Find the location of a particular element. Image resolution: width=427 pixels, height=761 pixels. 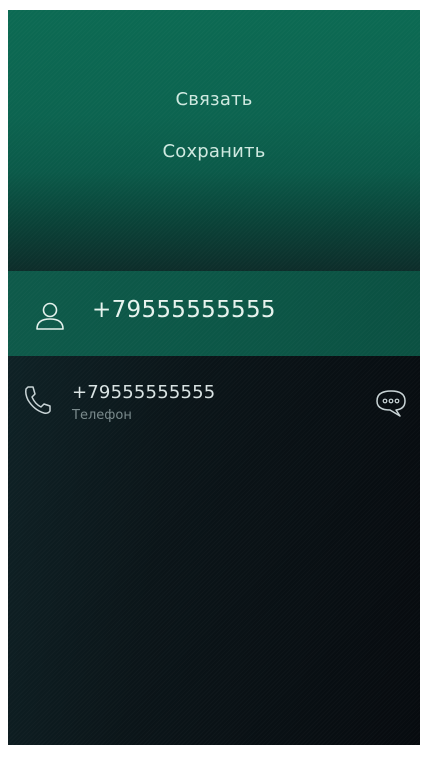

phone-type-label: Телефон is located at coordinates (102, 415).